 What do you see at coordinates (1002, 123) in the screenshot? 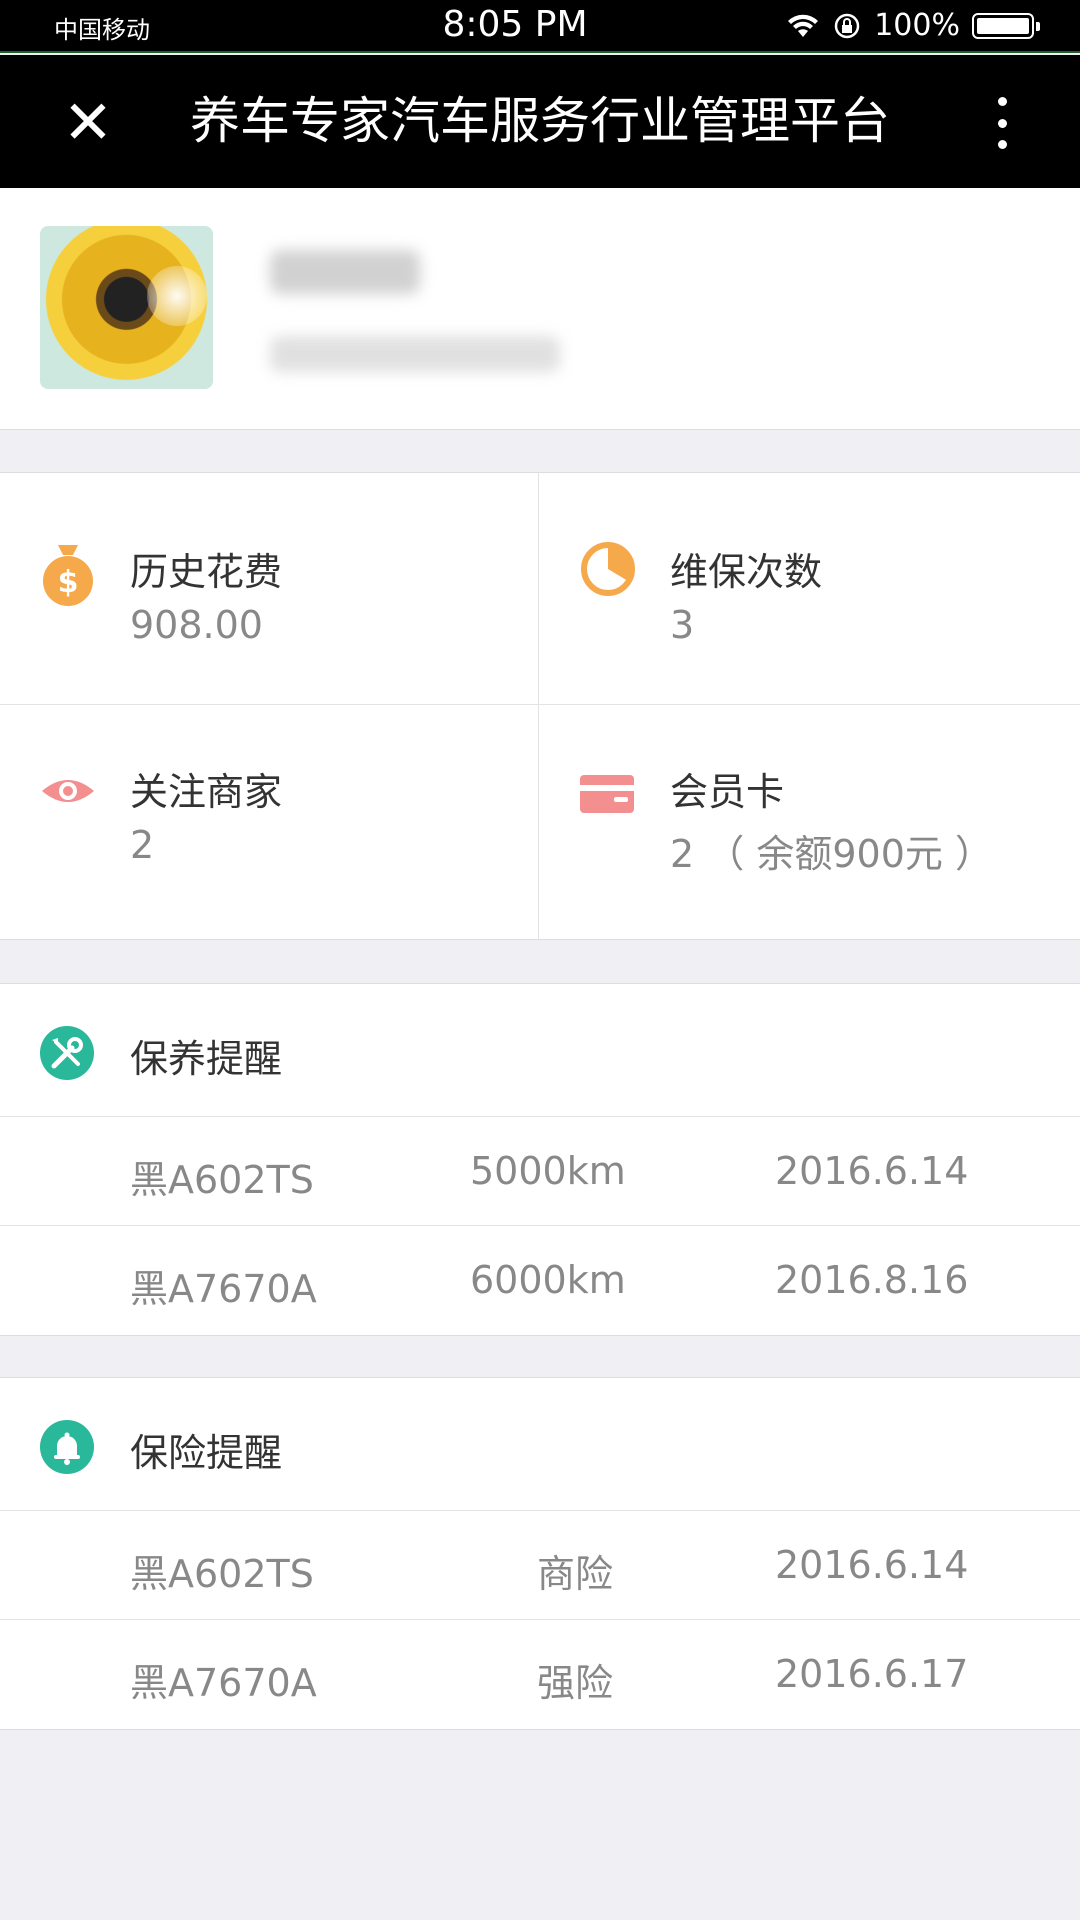
I see `more-menu-icon` at bounding box center [1002, 123].